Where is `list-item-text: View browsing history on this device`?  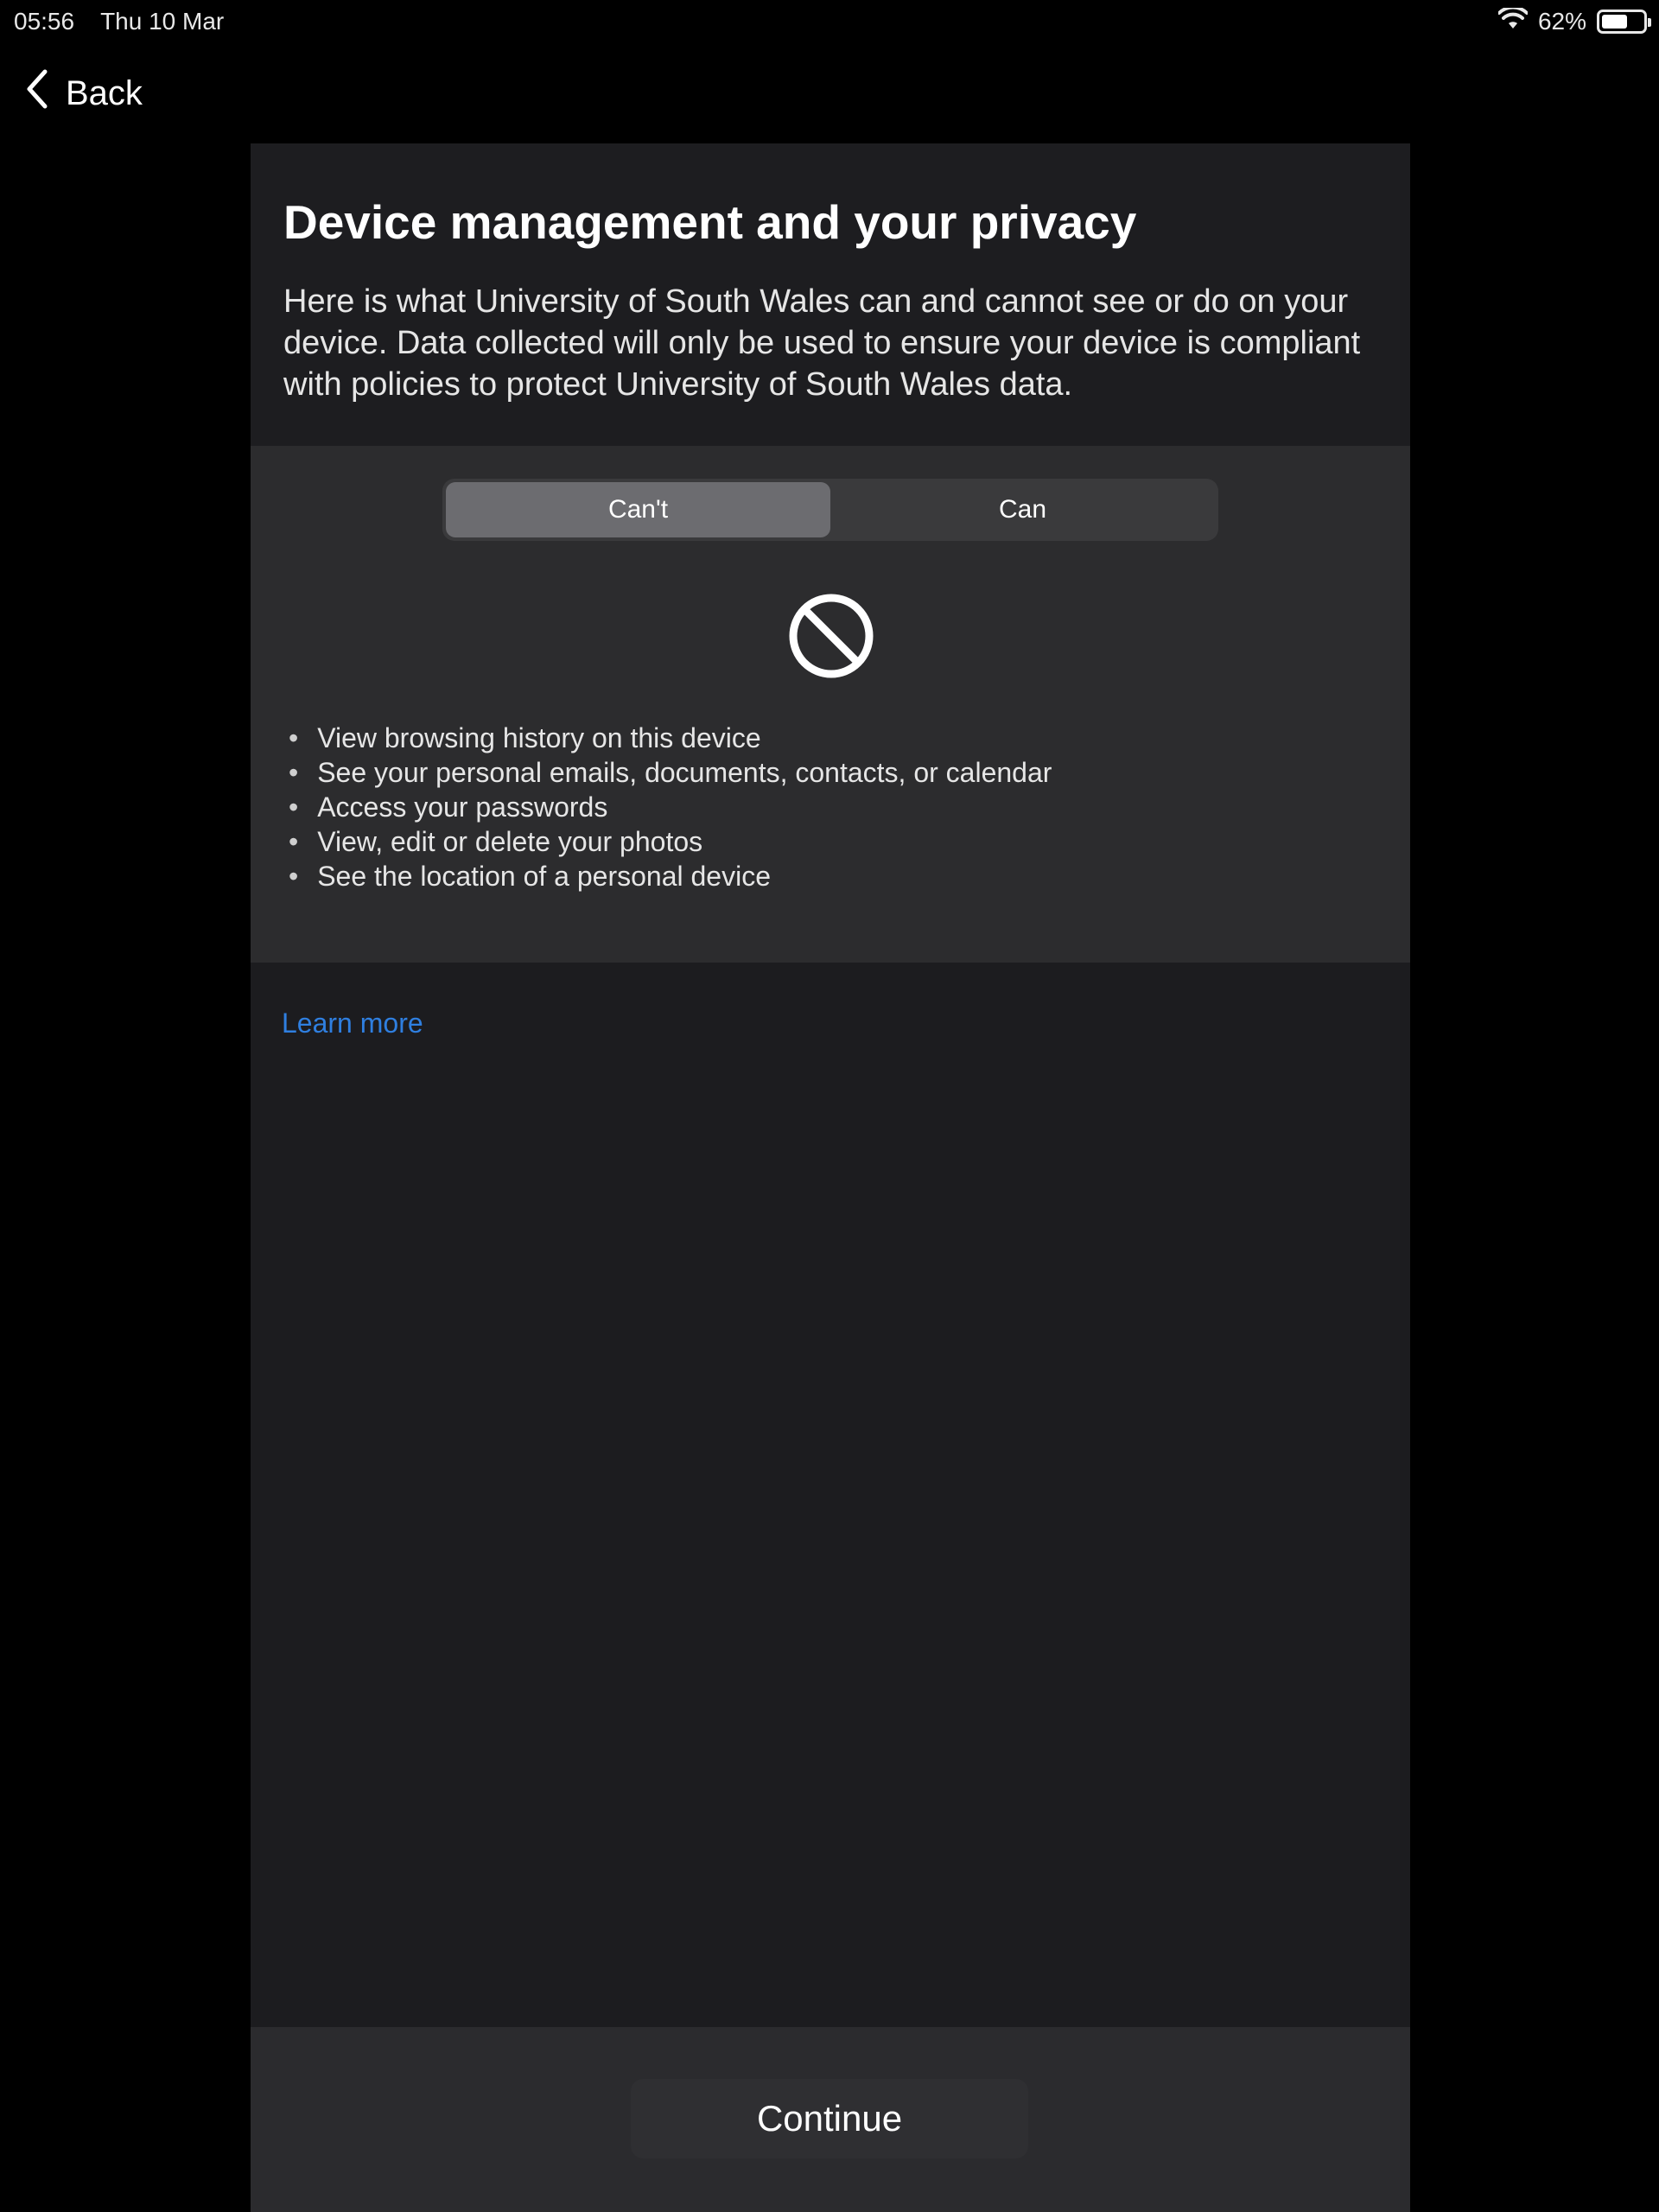 list-item-text: View browsing history on this device is located at coordinates (539, 737).